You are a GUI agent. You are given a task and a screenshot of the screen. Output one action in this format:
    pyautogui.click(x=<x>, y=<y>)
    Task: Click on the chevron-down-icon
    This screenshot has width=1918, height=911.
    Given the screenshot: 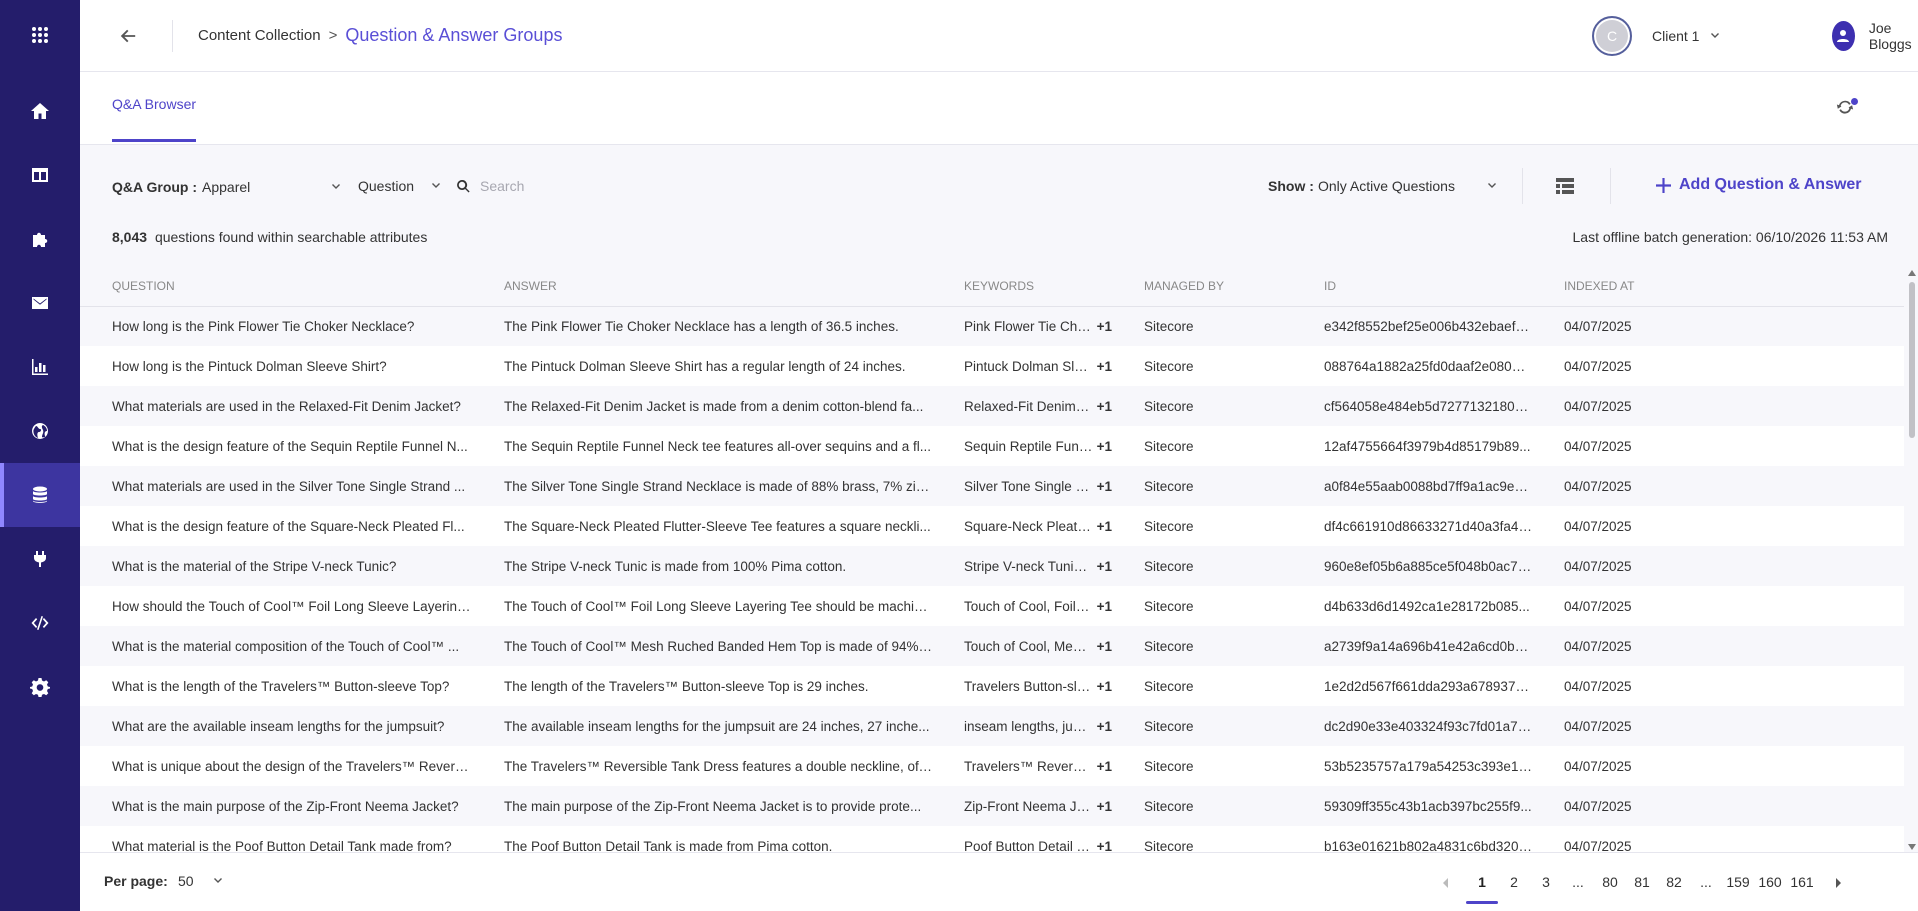 What is the action you would take?
    pyautogui.click(x=436, y=185)
    